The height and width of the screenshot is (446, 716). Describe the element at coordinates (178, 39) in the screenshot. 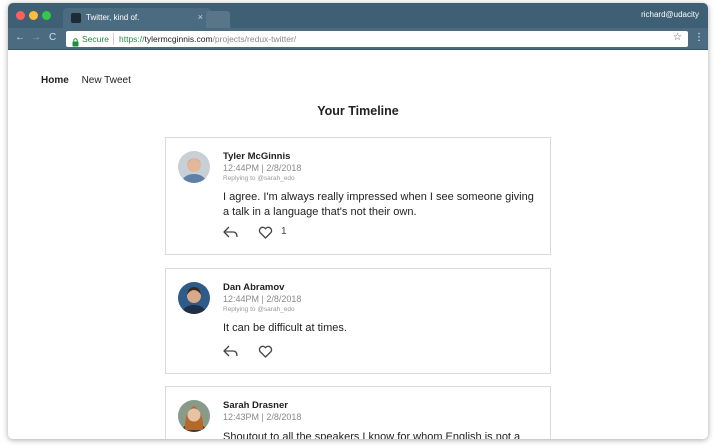

I see `url-host: tylermcginnis.com` at that location.